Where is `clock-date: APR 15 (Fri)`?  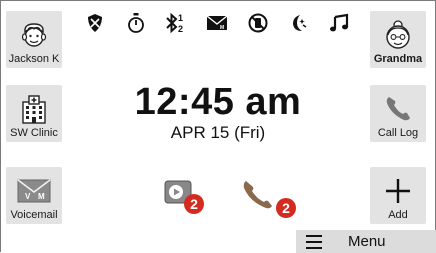 clock-date: APR 15 (Fri) is located at coordinates (218, 132).